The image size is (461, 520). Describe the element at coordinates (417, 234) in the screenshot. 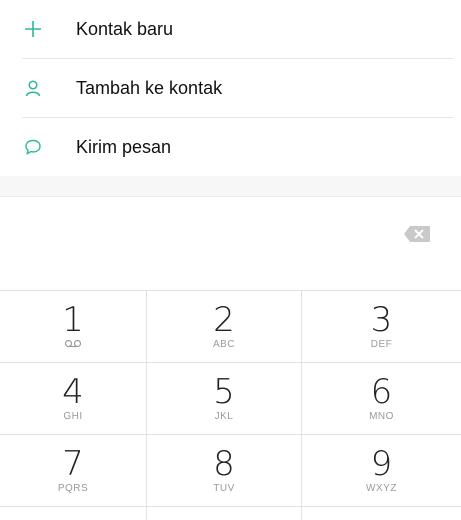

I see `backspace-icon` at that location.